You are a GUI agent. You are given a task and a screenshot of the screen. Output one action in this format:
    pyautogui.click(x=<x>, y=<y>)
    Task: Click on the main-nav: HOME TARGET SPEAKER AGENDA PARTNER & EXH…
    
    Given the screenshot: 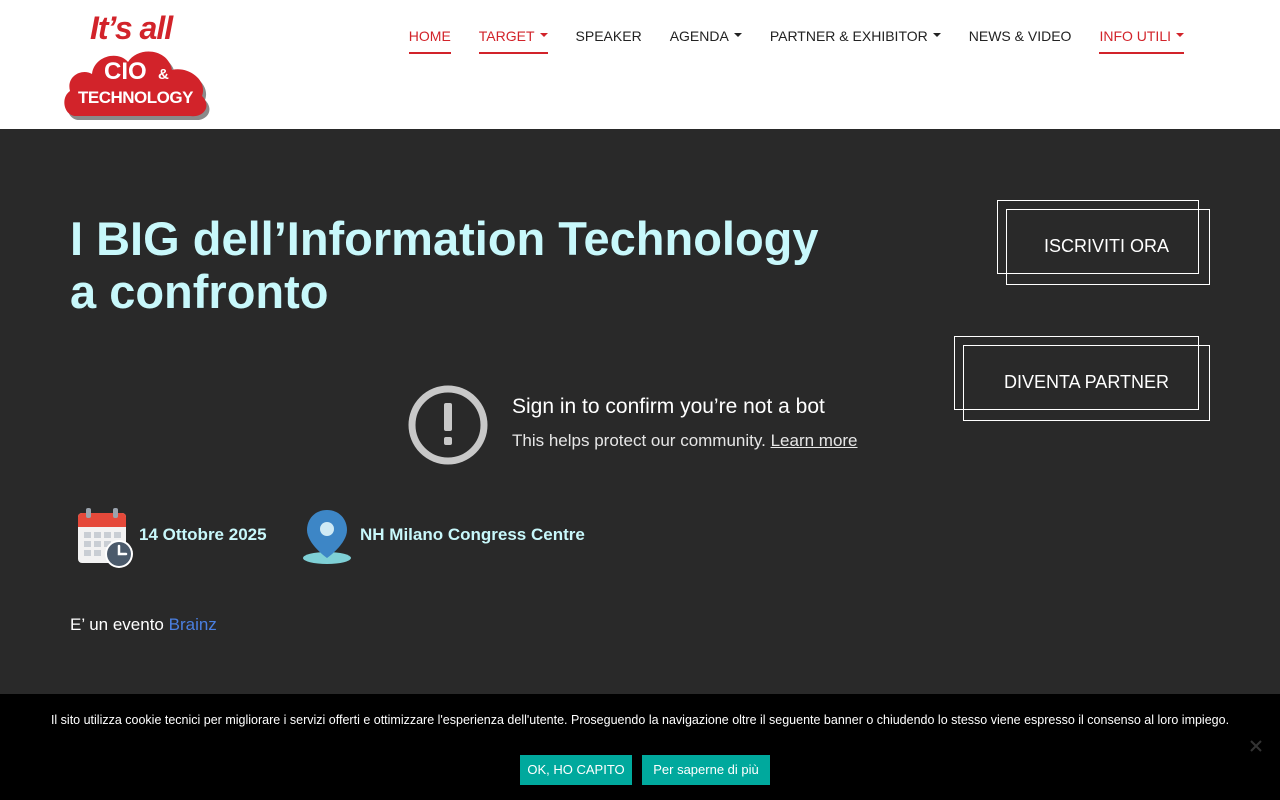 What is the action you would take?
    pyautogui.click(x=796, y=41)
    